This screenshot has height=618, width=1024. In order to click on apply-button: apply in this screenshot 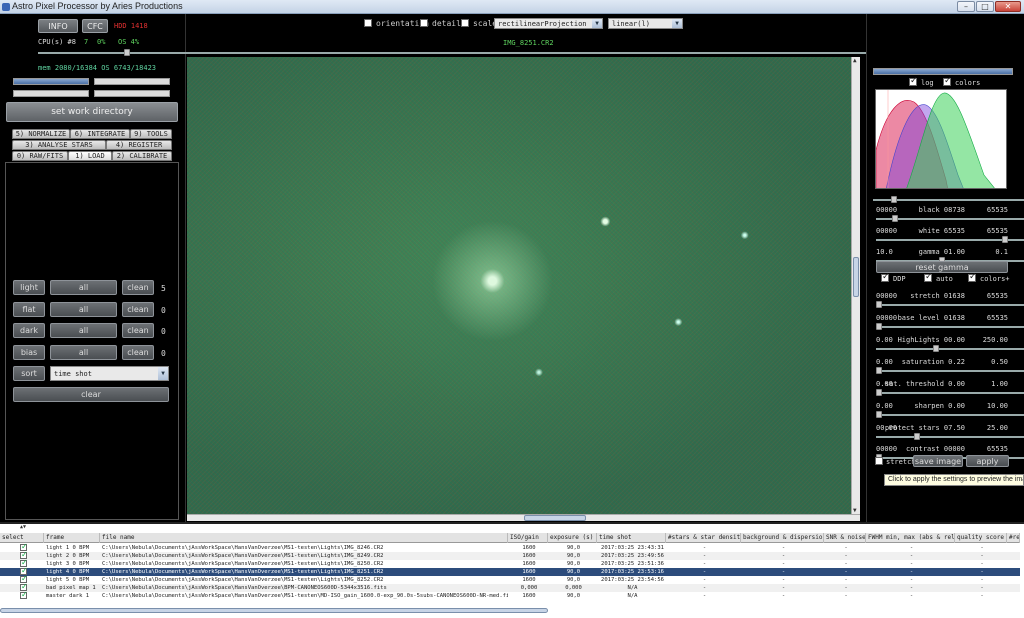, I will do `click(987, 461)`.